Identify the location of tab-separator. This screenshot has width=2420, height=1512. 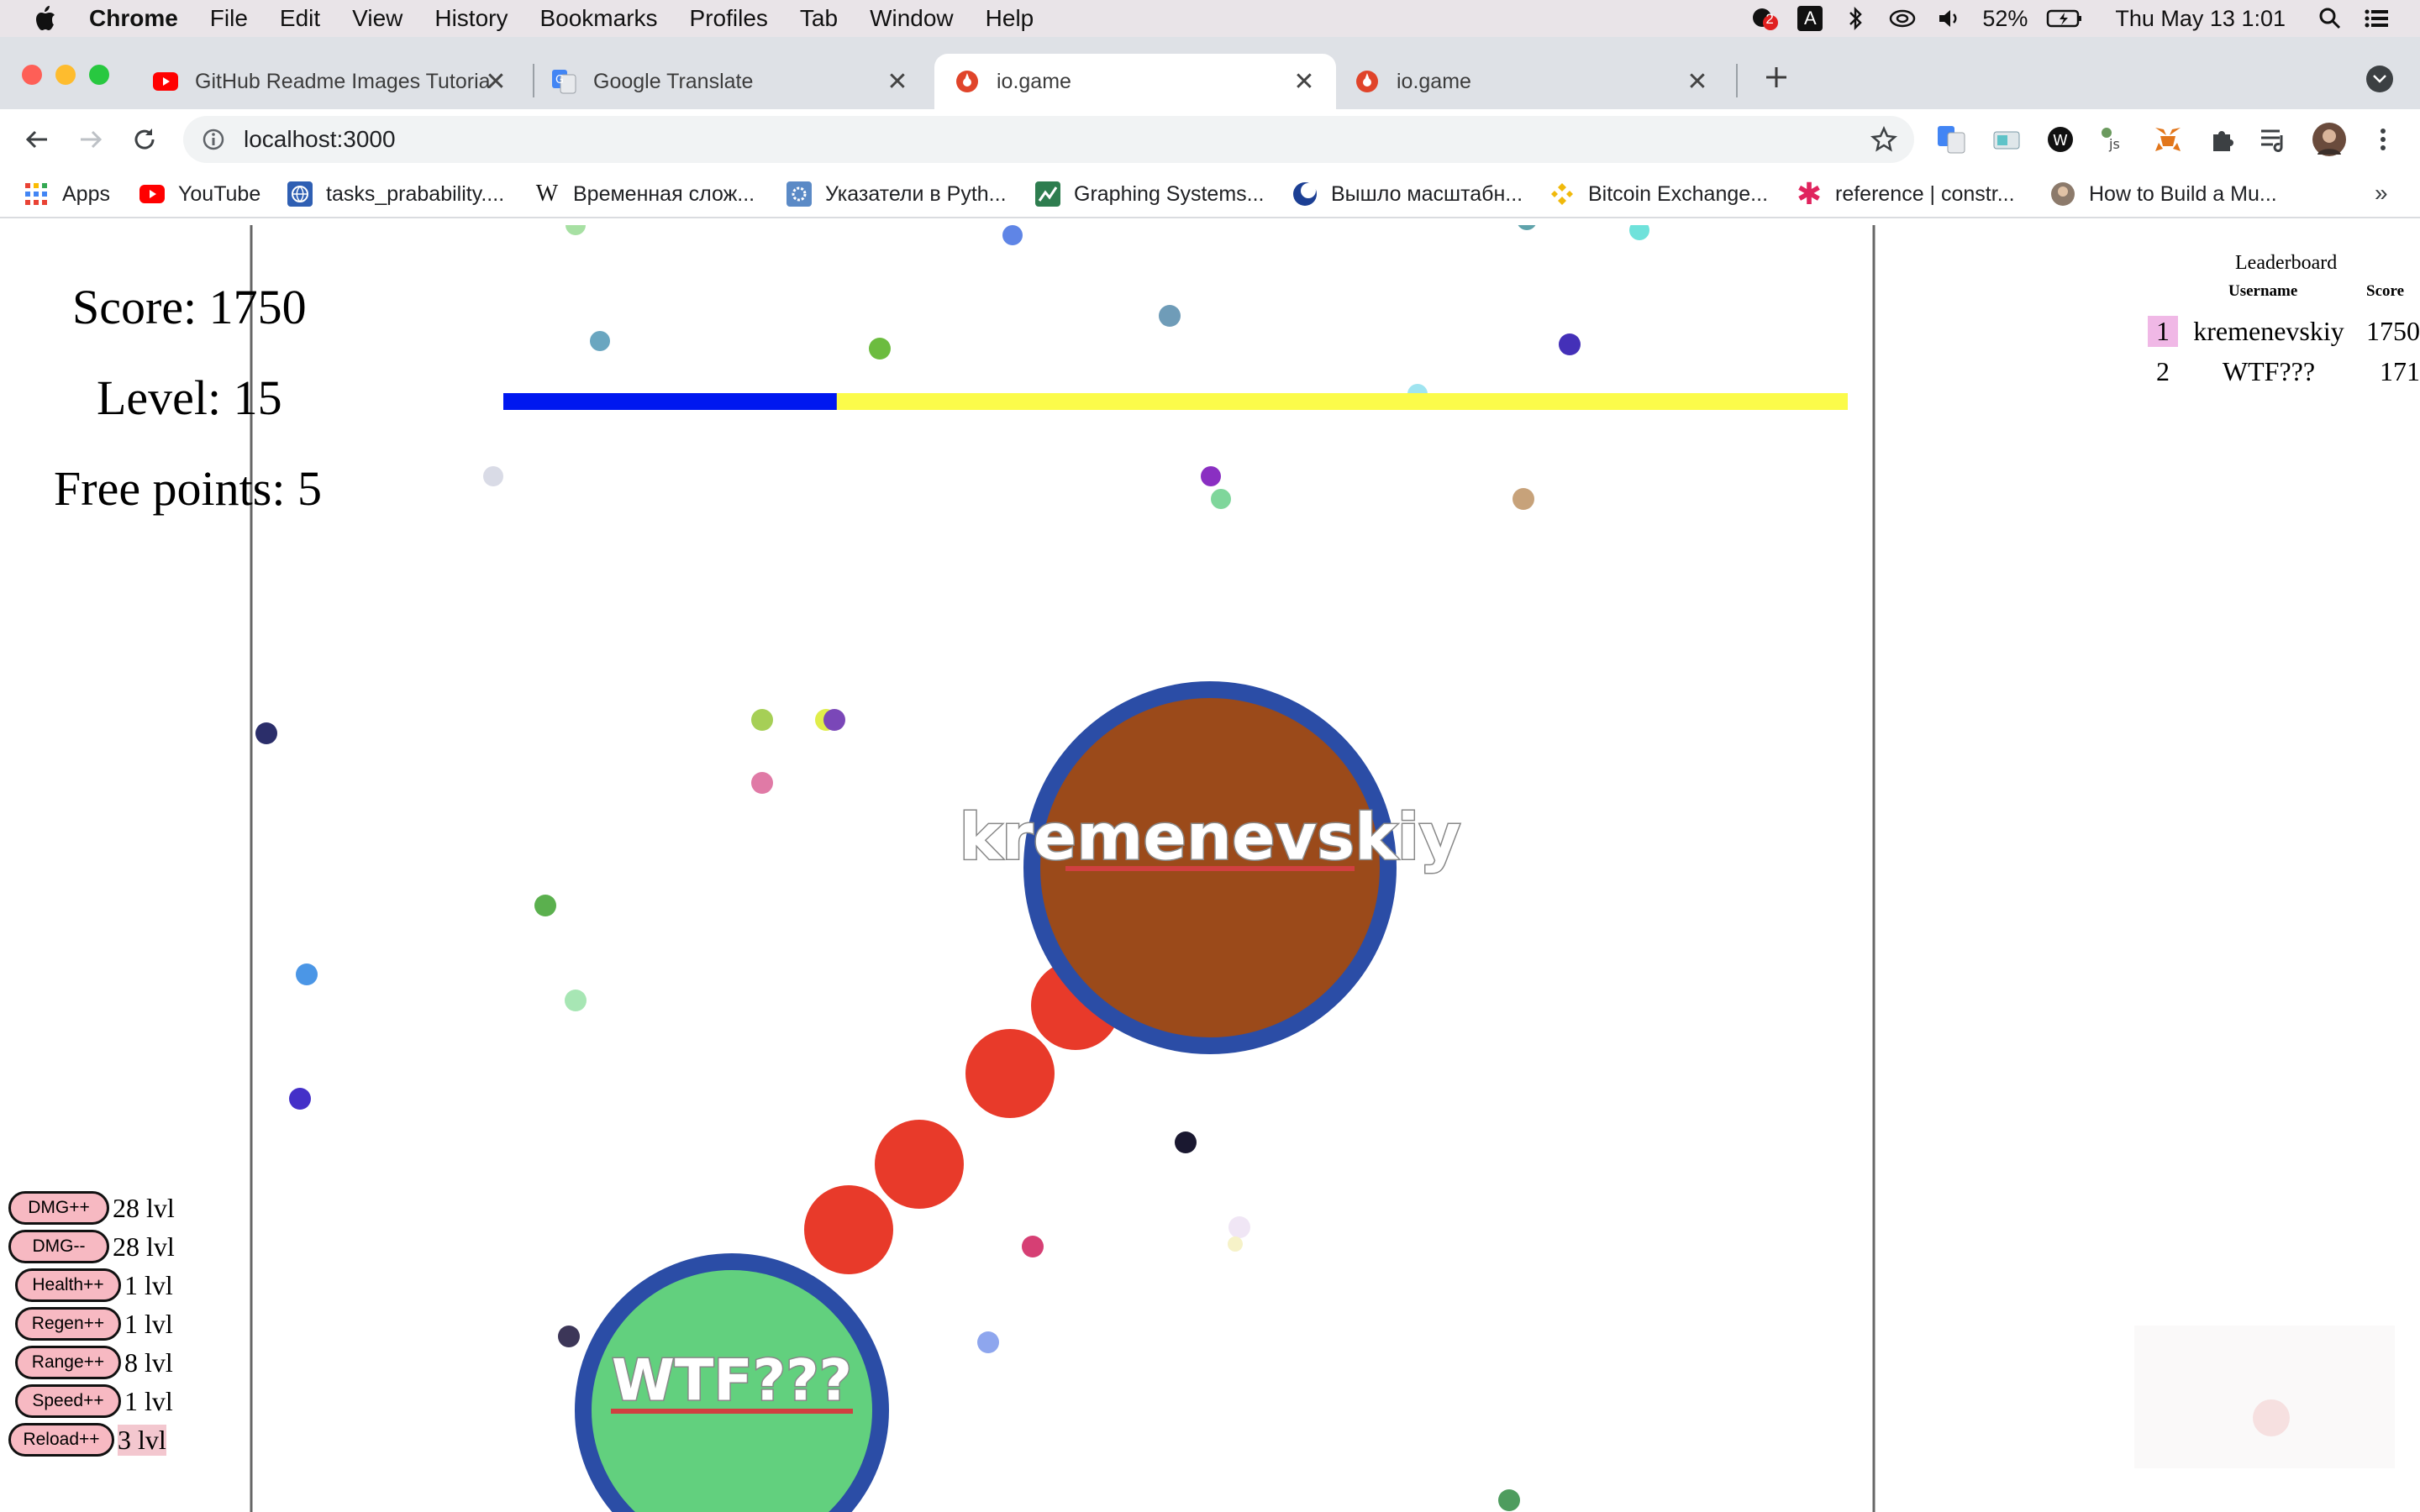
(533, 80).